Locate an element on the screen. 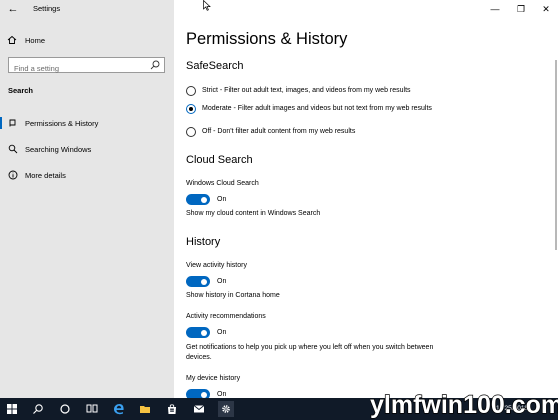  device-history-toggle-row: On is located at coordinates (206, 393).